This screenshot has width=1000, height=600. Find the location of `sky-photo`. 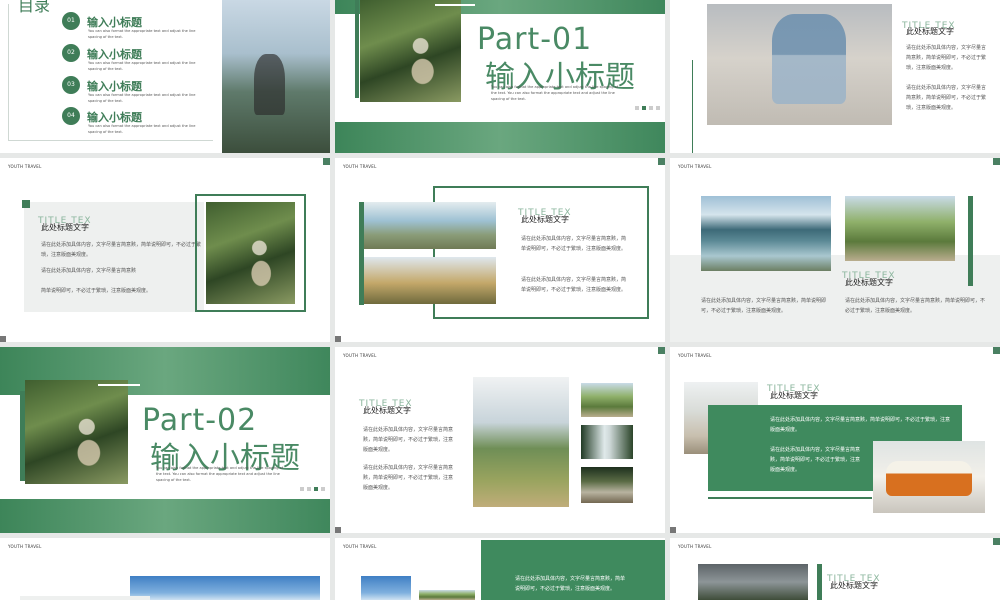

sky-photo is located at coordinates (225, 588).